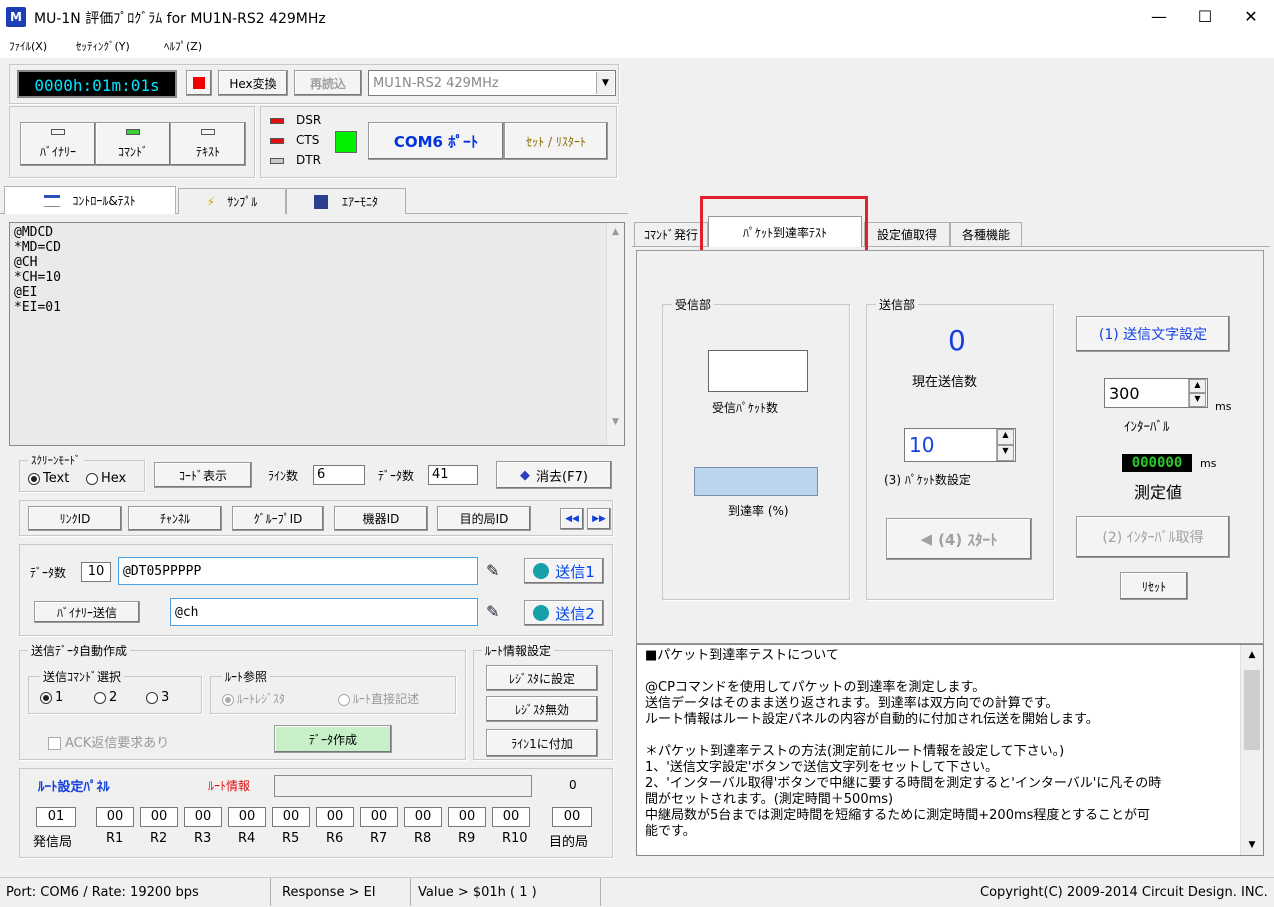 This screenshot has height=907, width=1274. Describe the element at coordinates (378, 698) in the screenshot. I see `route-direct-radio: ﾙｰﾄ直接記述` at that location.